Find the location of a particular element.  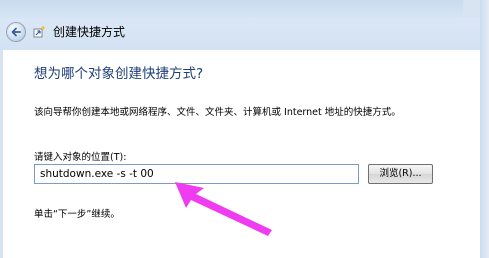

back-arrow-icon is located at coordinates (16, 32).